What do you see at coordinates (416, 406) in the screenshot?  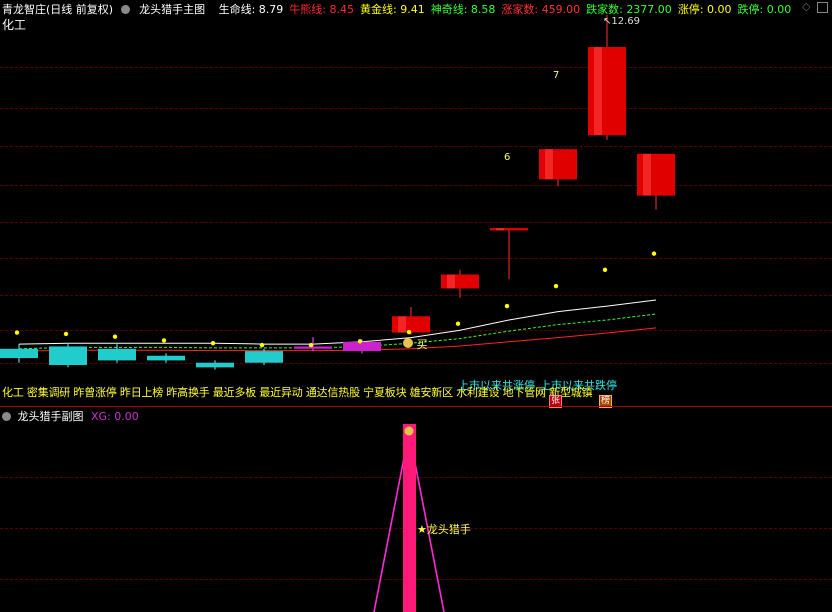 I see `panel-divider` at bounding box center [416, 406].